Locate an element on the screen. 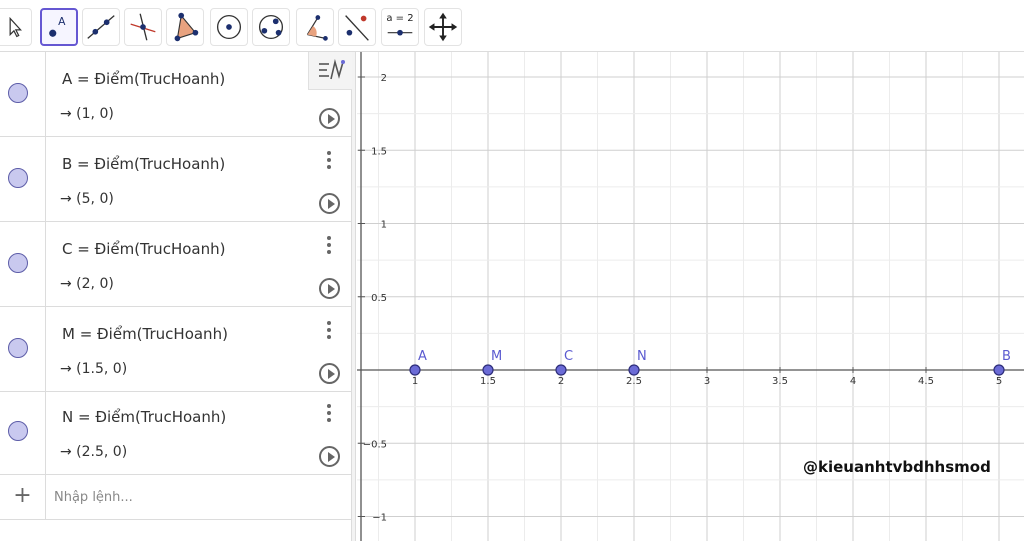 This screenshot has height=541, width=1024. algebra-style-icon is located at coordinates (332, 69).